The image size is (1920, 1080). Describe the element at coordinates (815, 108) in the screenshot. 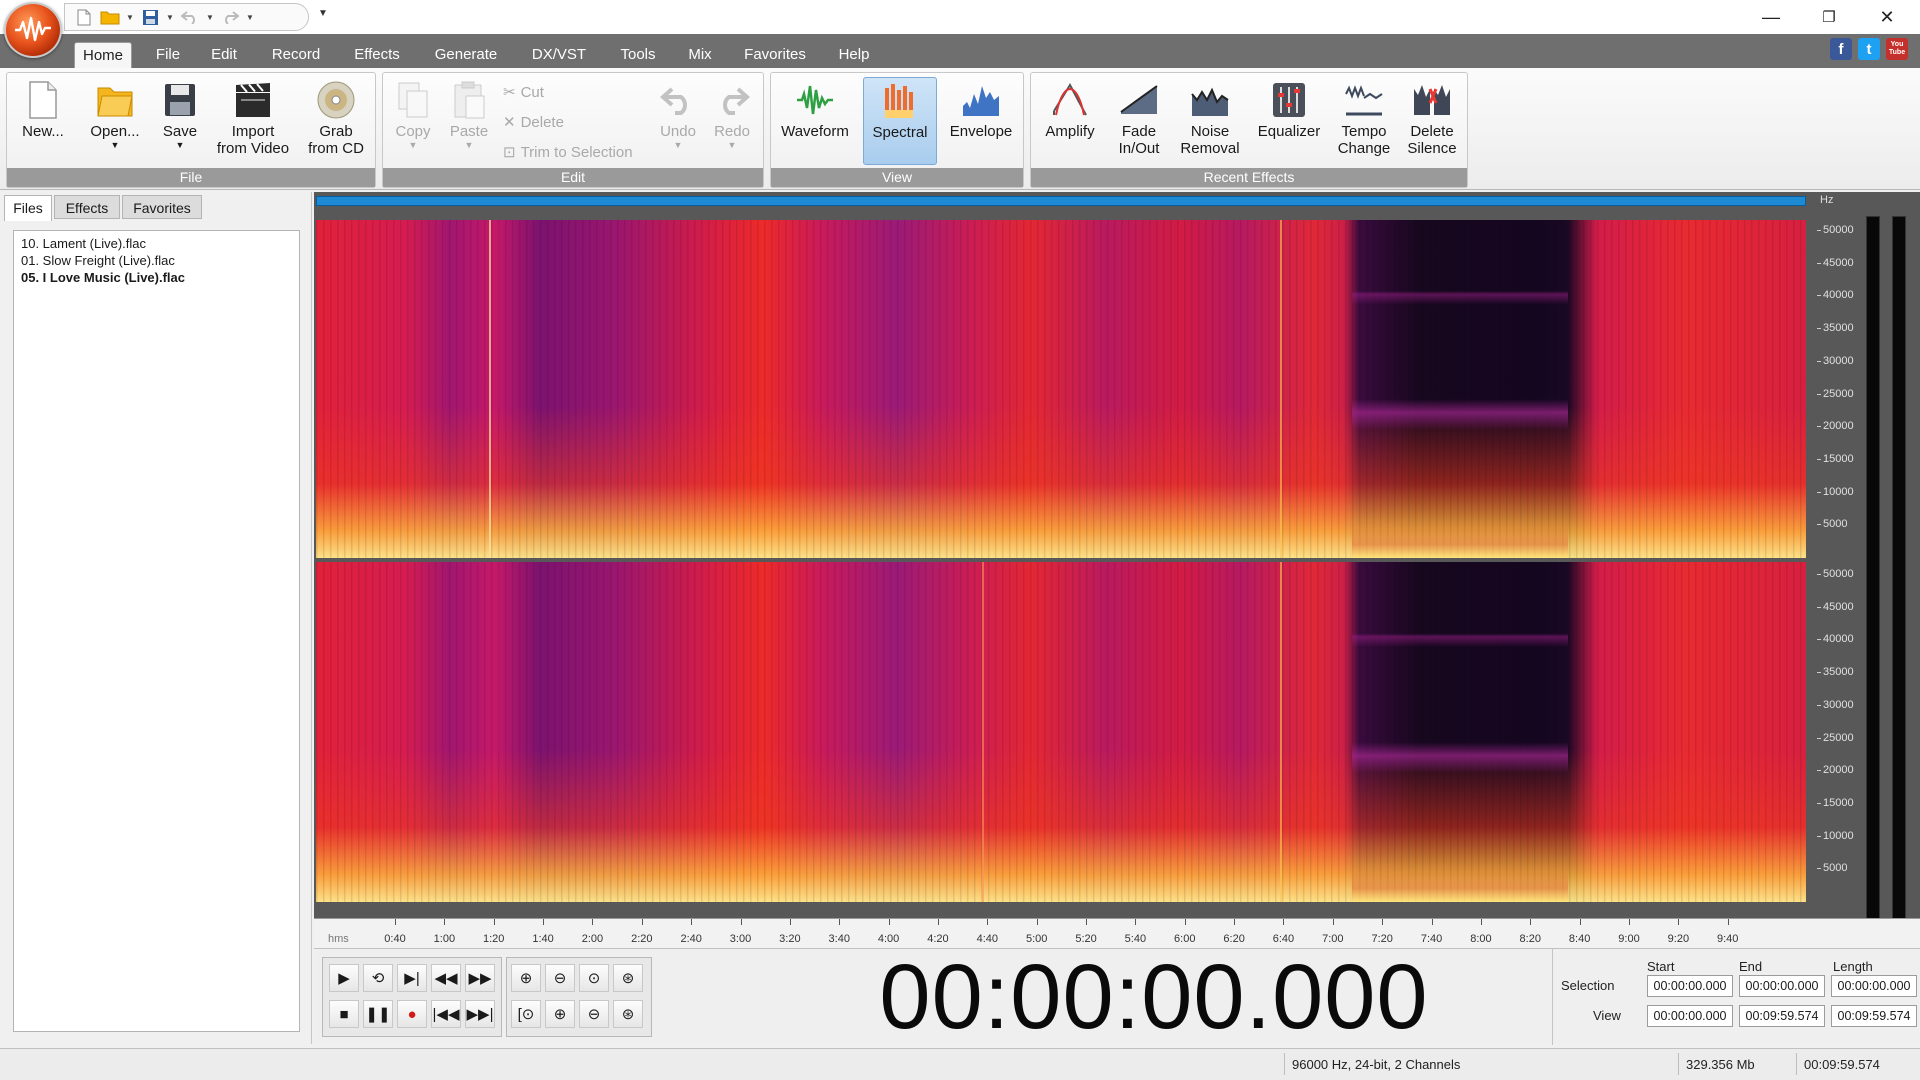

I see `waveform-view-button: Waveform` at that location.